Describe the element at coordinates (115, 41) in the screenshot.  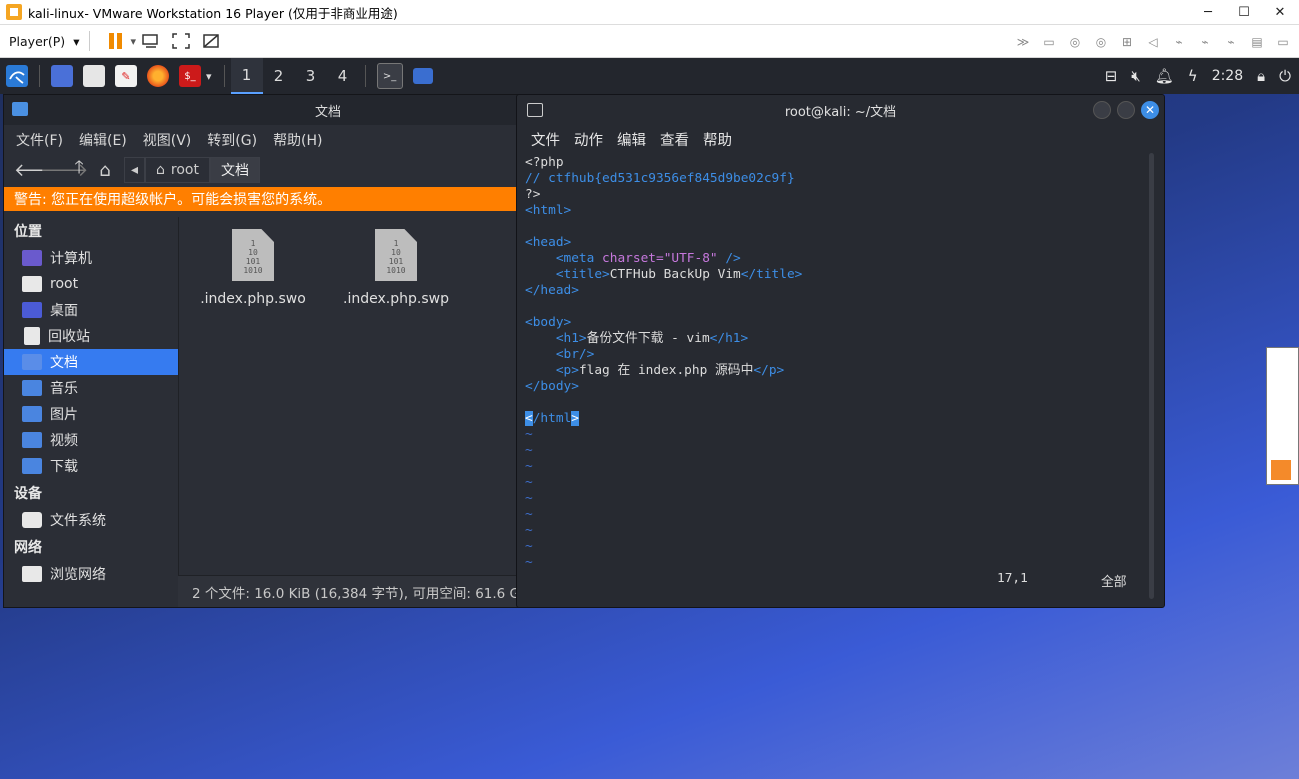
I see `pause-button` at that location.